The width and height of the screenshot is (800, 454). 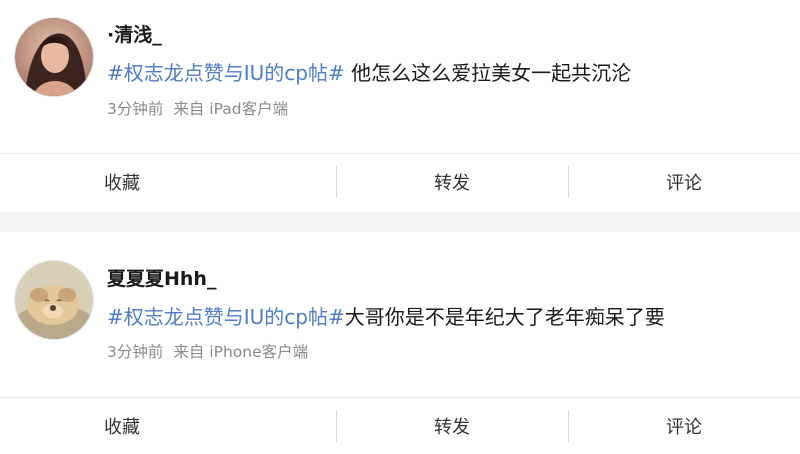 I want to click on post-text: 他怎么这么爱拉美女一起共沉沦, so click(x=488, y=73).